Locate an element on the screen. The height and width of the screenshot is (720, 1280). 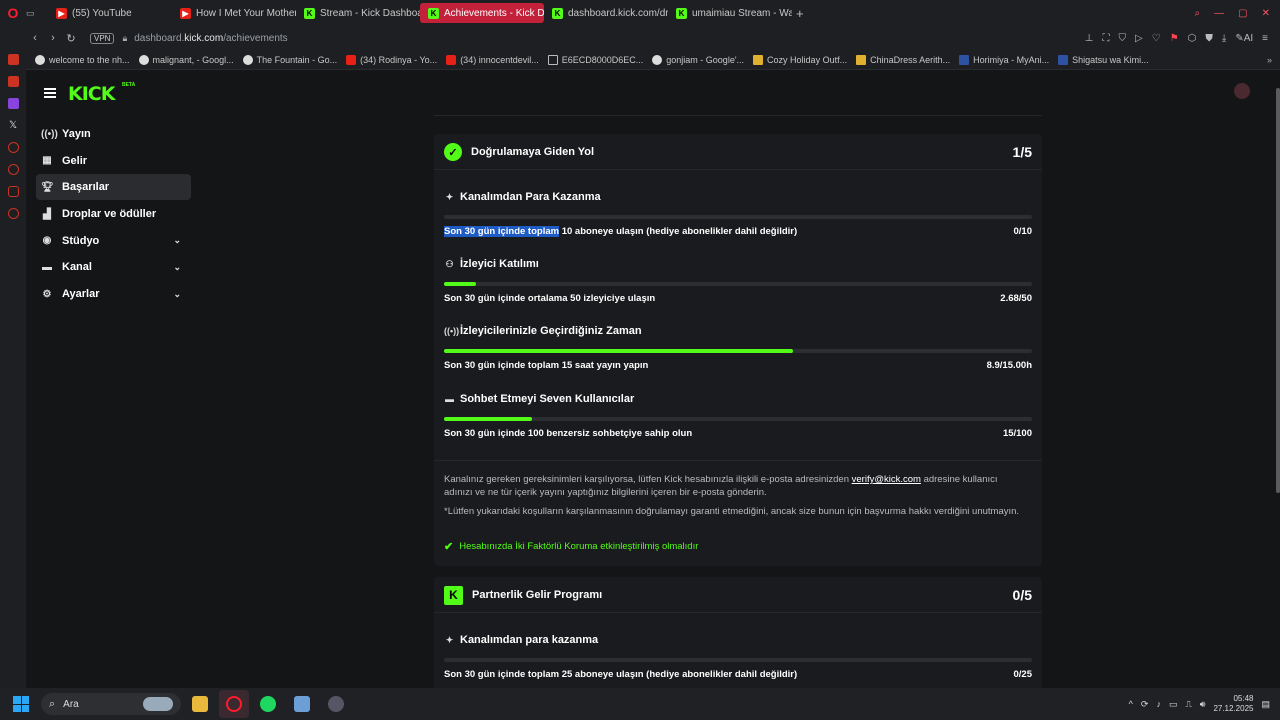
progress-value: 0/10 is located at coordinates (1023, 231).